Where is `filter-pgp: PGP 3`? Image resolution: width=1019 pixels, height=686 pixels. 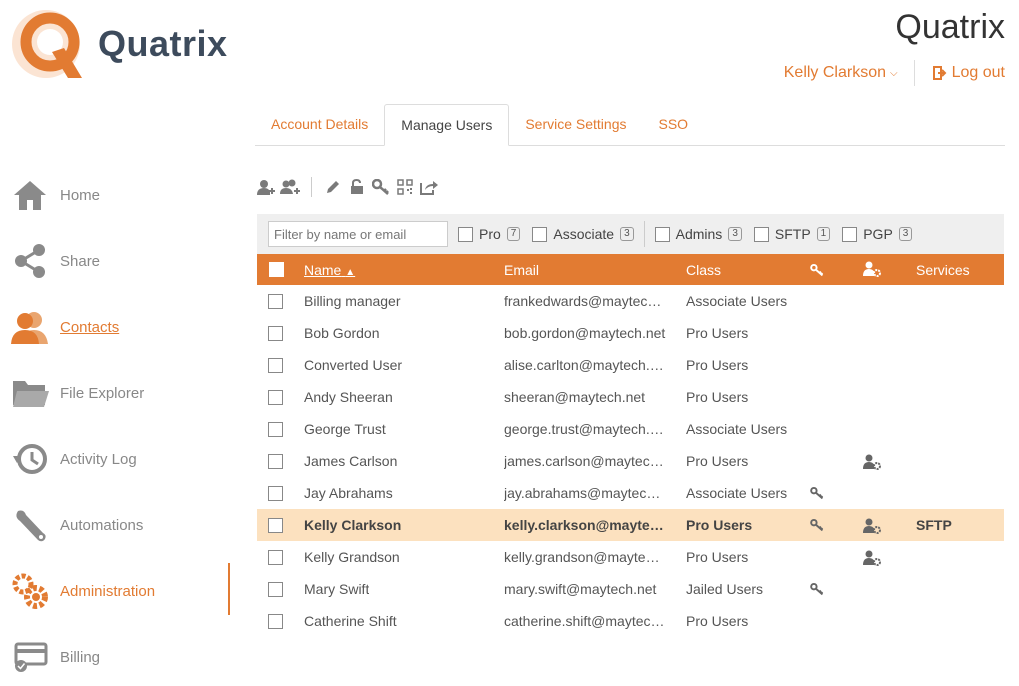 filter-pgp: PGP 3 is located at coordinates (877, 234).